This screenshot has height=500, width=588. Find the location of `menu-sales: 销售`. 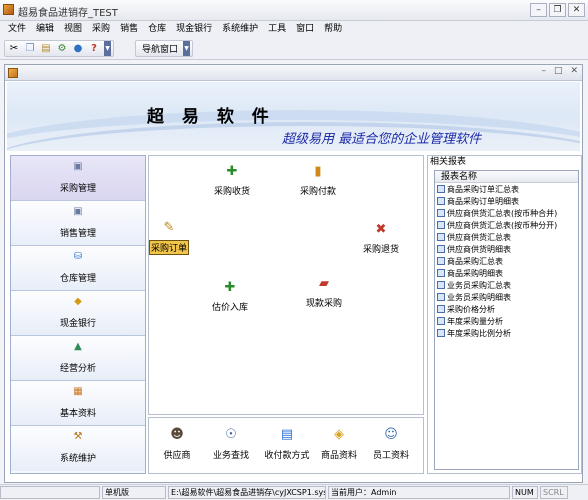

menu-sales: 销售 is located at coordinates (129, 29).